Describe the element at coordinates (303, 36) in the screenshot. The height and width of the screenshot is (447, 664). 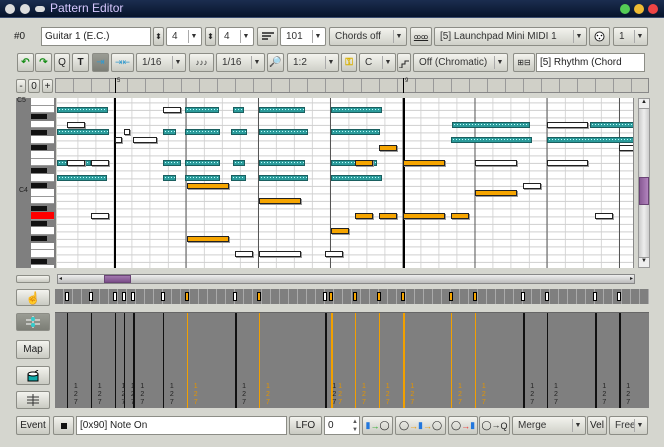
I see `velocity-select: 101 ▼` at that location.